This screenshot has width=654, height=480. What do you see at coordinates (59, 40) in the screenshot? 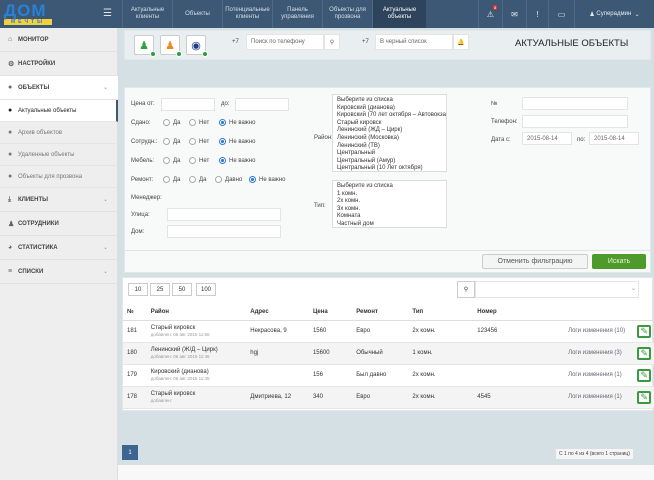
I see `sidebar-item-monitor: ⌂ МОНИТОР` at bounding box center [59, 40].